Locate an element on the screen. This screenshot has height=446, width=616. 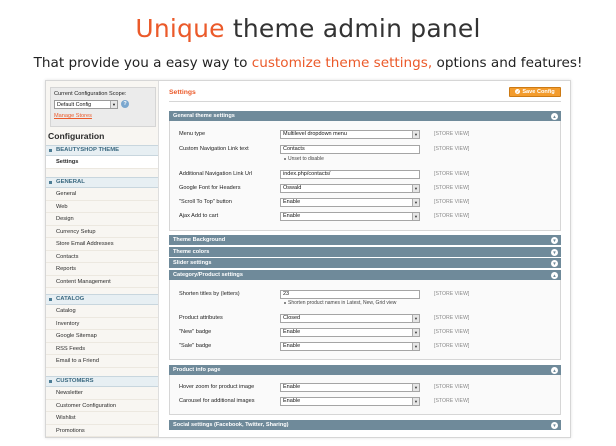
field-note: Unset to disable is located at coordinates (304, 159).